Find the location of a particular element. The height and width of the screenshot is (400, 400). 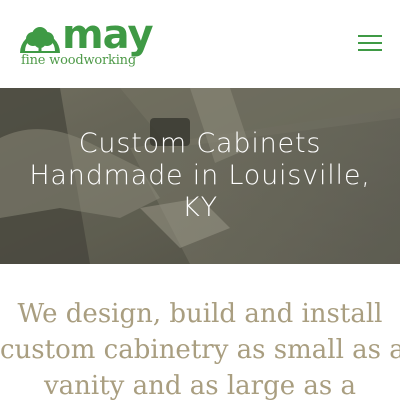

logo-tagline: fine woodworking is located at coordinates (78, 60).